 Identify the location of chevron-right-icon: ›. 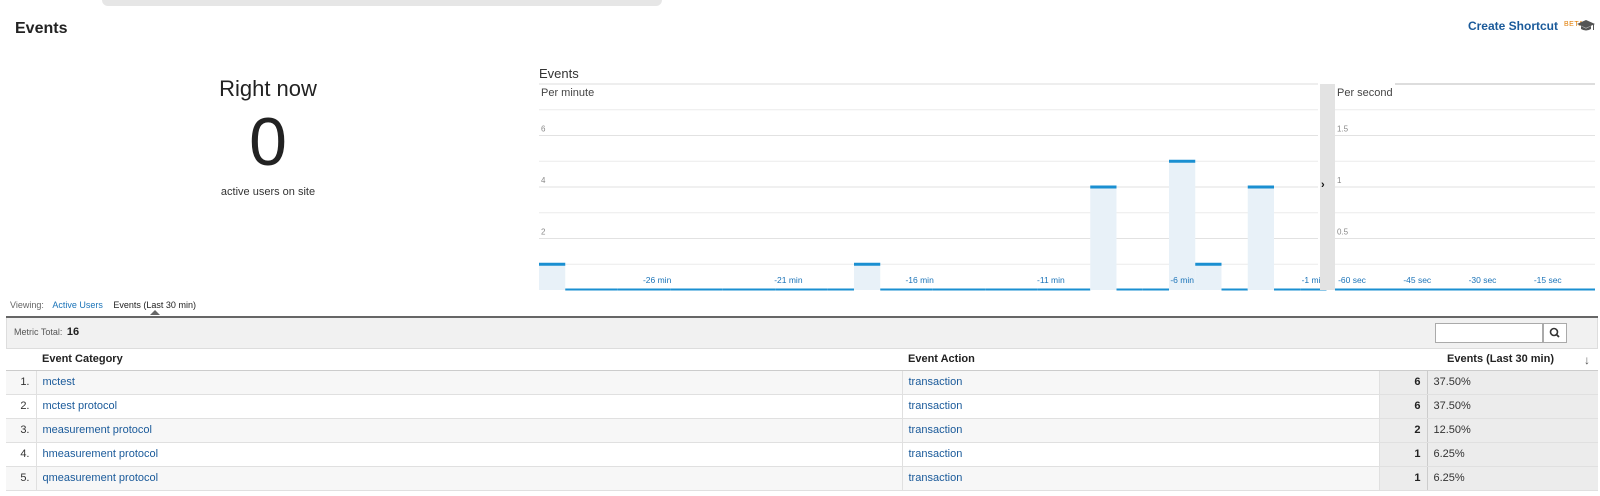
(1323, 185).